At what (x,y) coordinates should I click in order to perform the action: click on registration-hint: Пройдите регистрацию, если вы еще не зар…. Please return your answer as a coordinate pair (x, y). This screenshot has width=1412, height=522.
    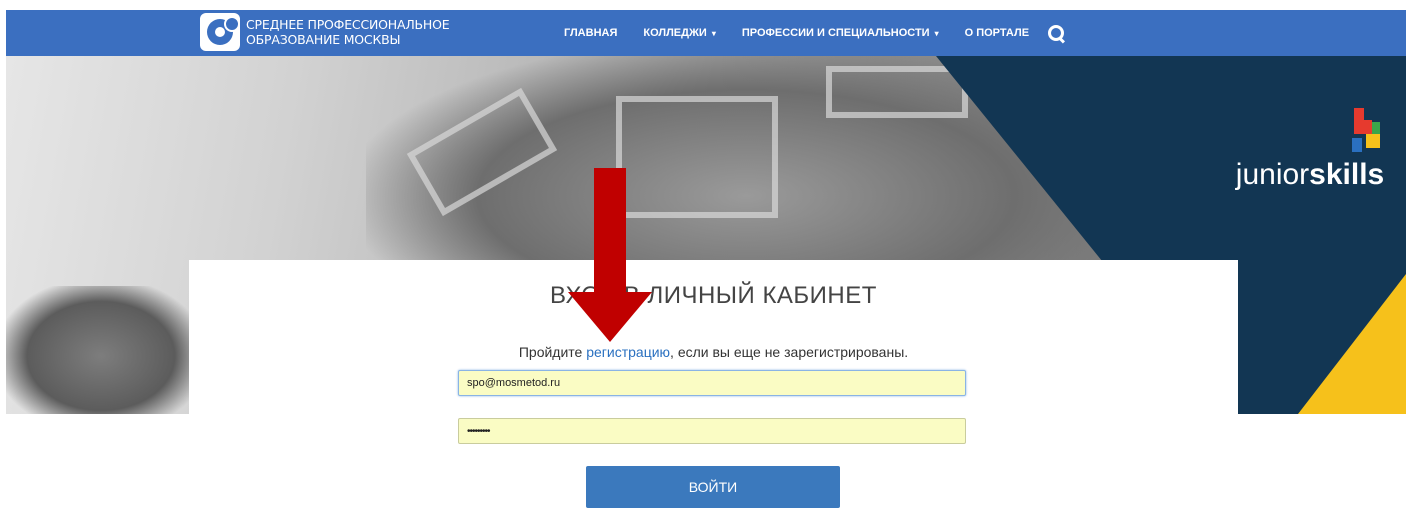
    Looking at the image, I should click on (713, 352).